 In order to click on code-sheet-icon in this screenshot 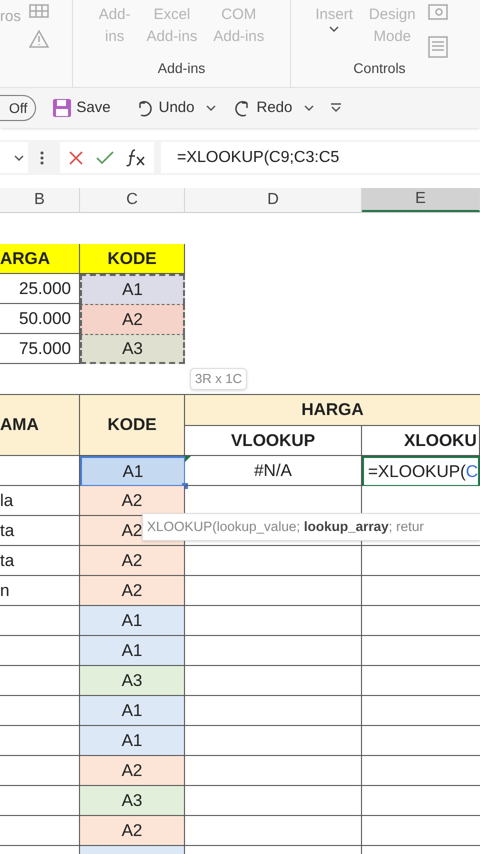, I will do `click(438, 47)`.